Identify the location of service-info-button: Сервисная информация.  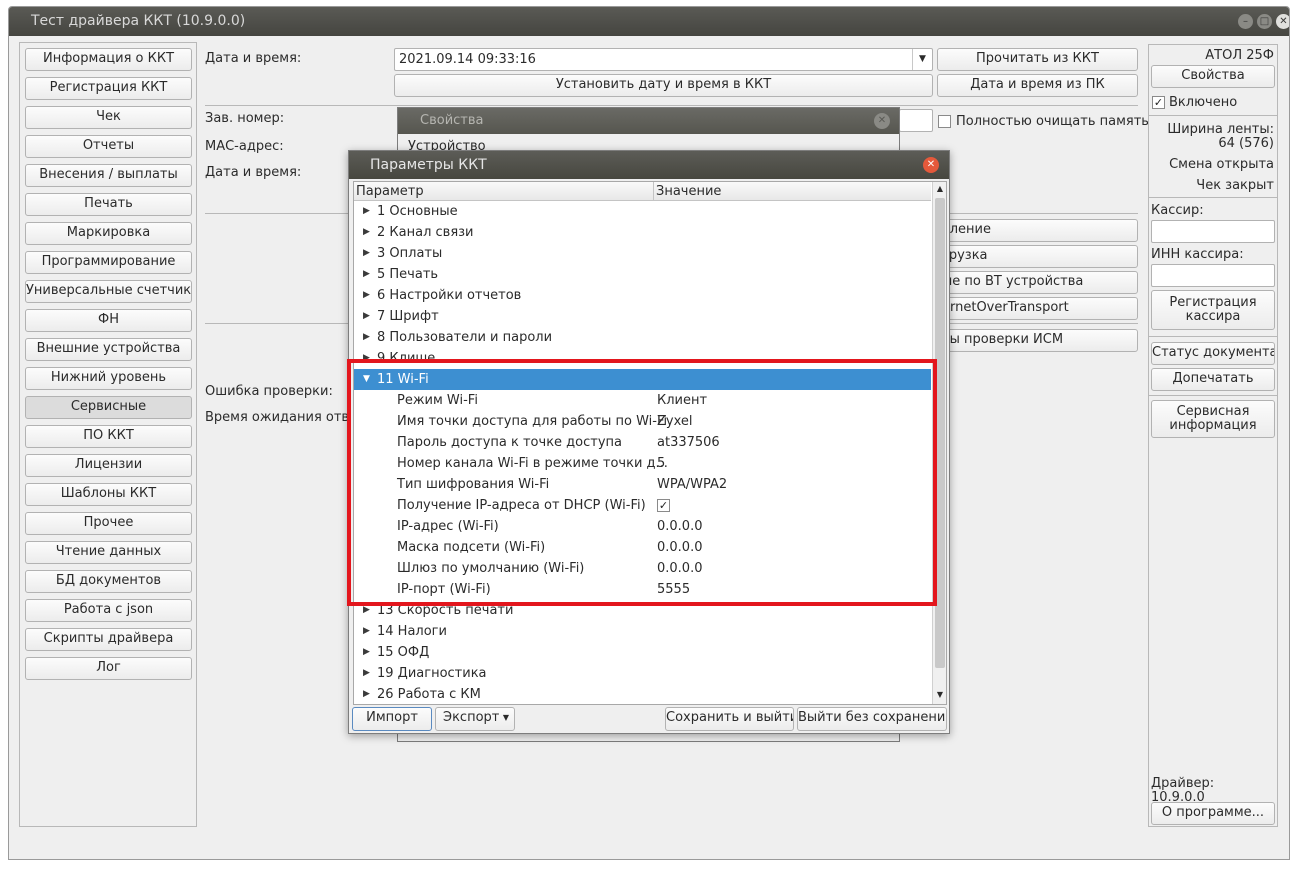
(1213, 419).